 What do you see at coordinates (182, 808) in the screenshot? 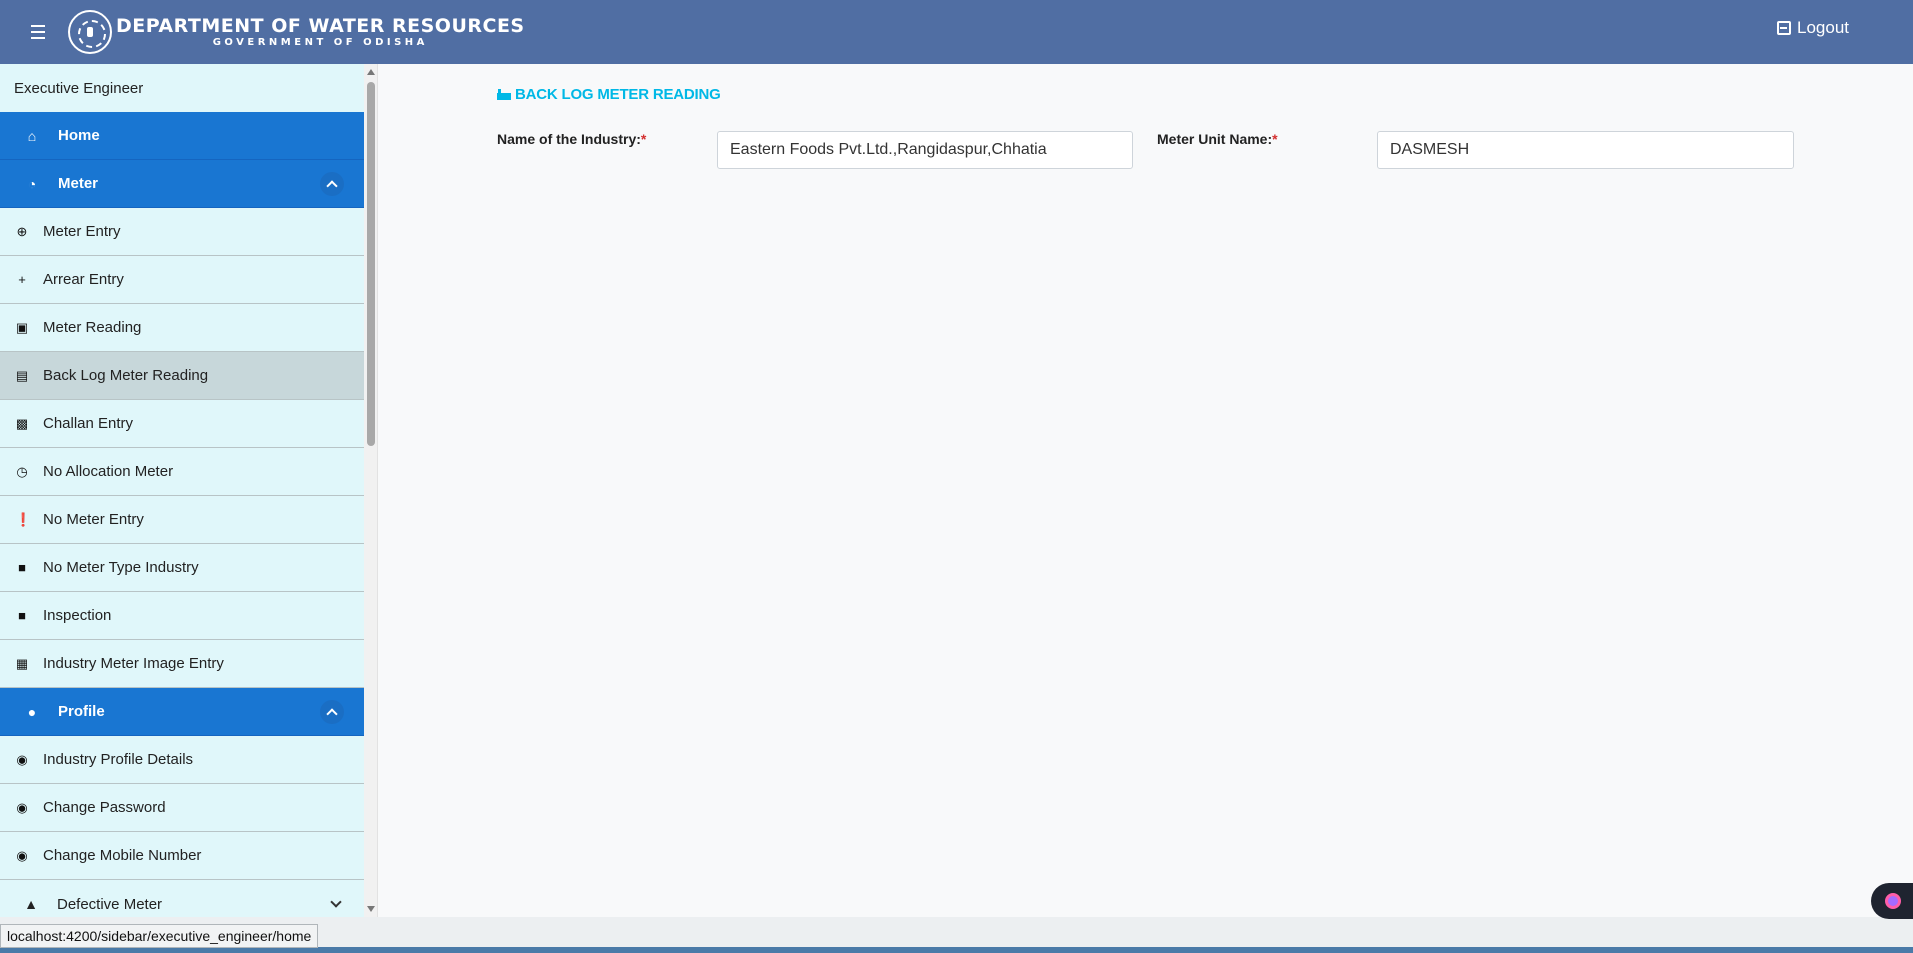
I see `sidebar-item-change-password: ◉ Change Password` at bounding box center [182, 808].